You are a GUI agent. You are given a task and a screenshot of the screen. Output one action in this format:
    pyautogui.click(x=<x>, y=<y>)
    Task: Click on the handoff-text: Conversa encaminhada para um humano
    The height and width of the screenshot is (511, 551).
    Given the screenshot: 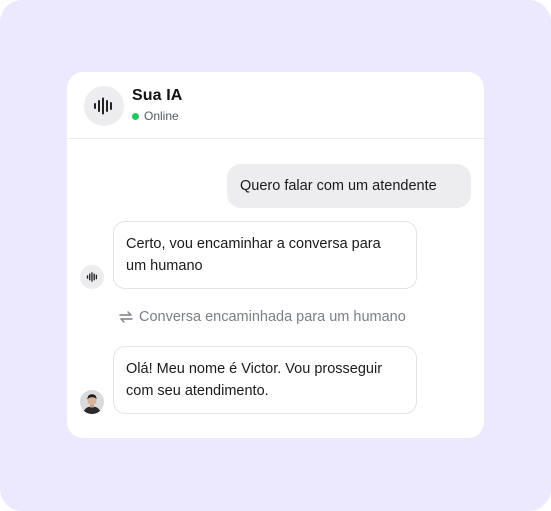 What is the action you would take?
    pyautogui.click(x=272, y=317)
    